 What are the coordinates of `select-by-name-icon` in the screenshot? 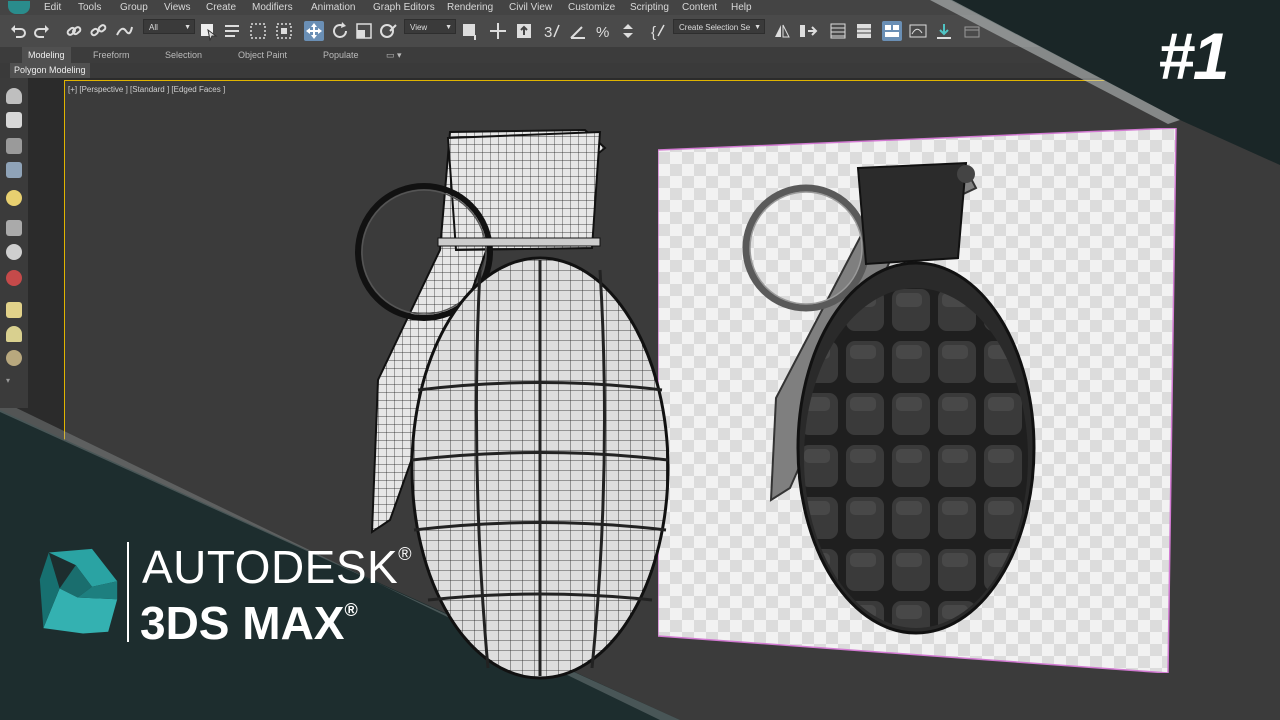 It's located at (232, 31).